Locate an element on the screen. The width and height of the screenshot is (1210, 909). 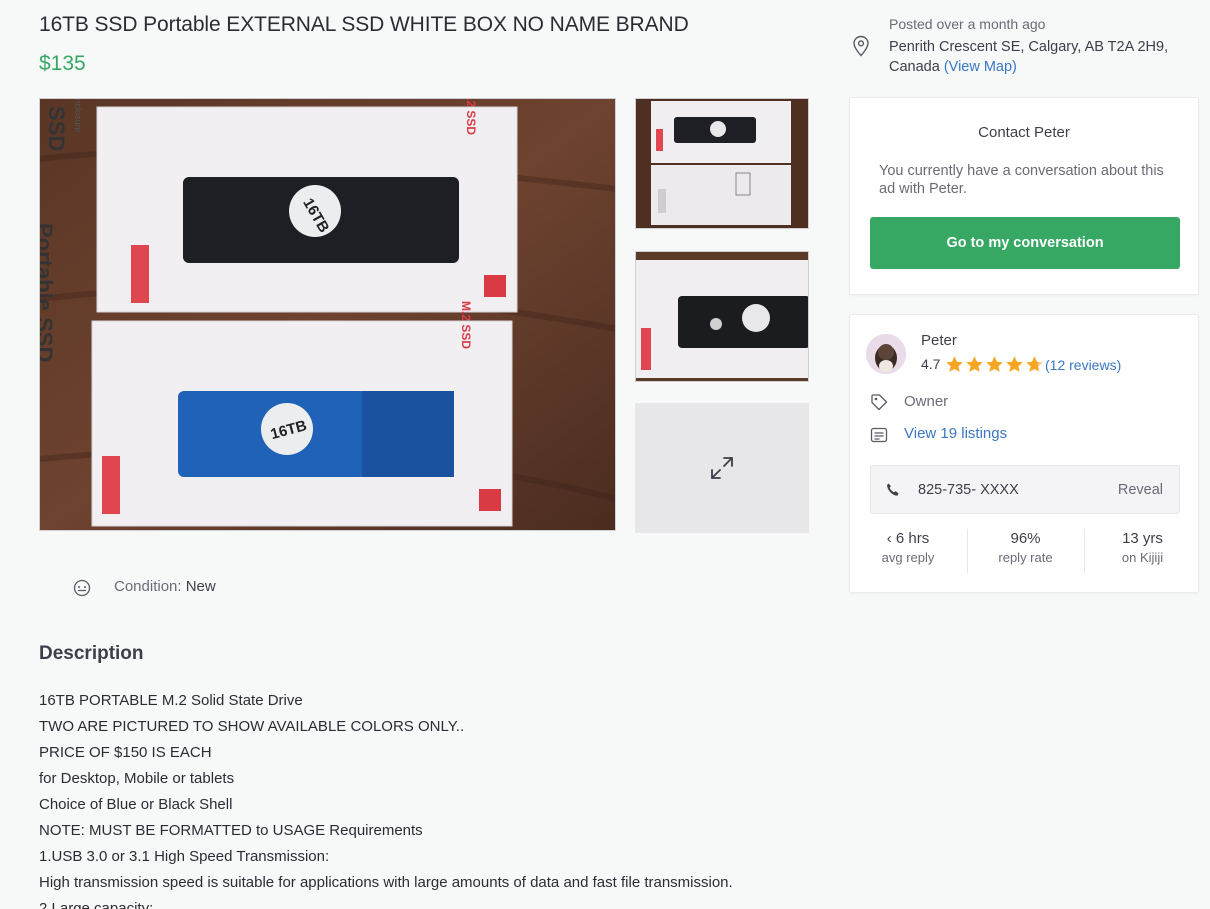
stat-label: avg reply is located at coordinates (908, 557).